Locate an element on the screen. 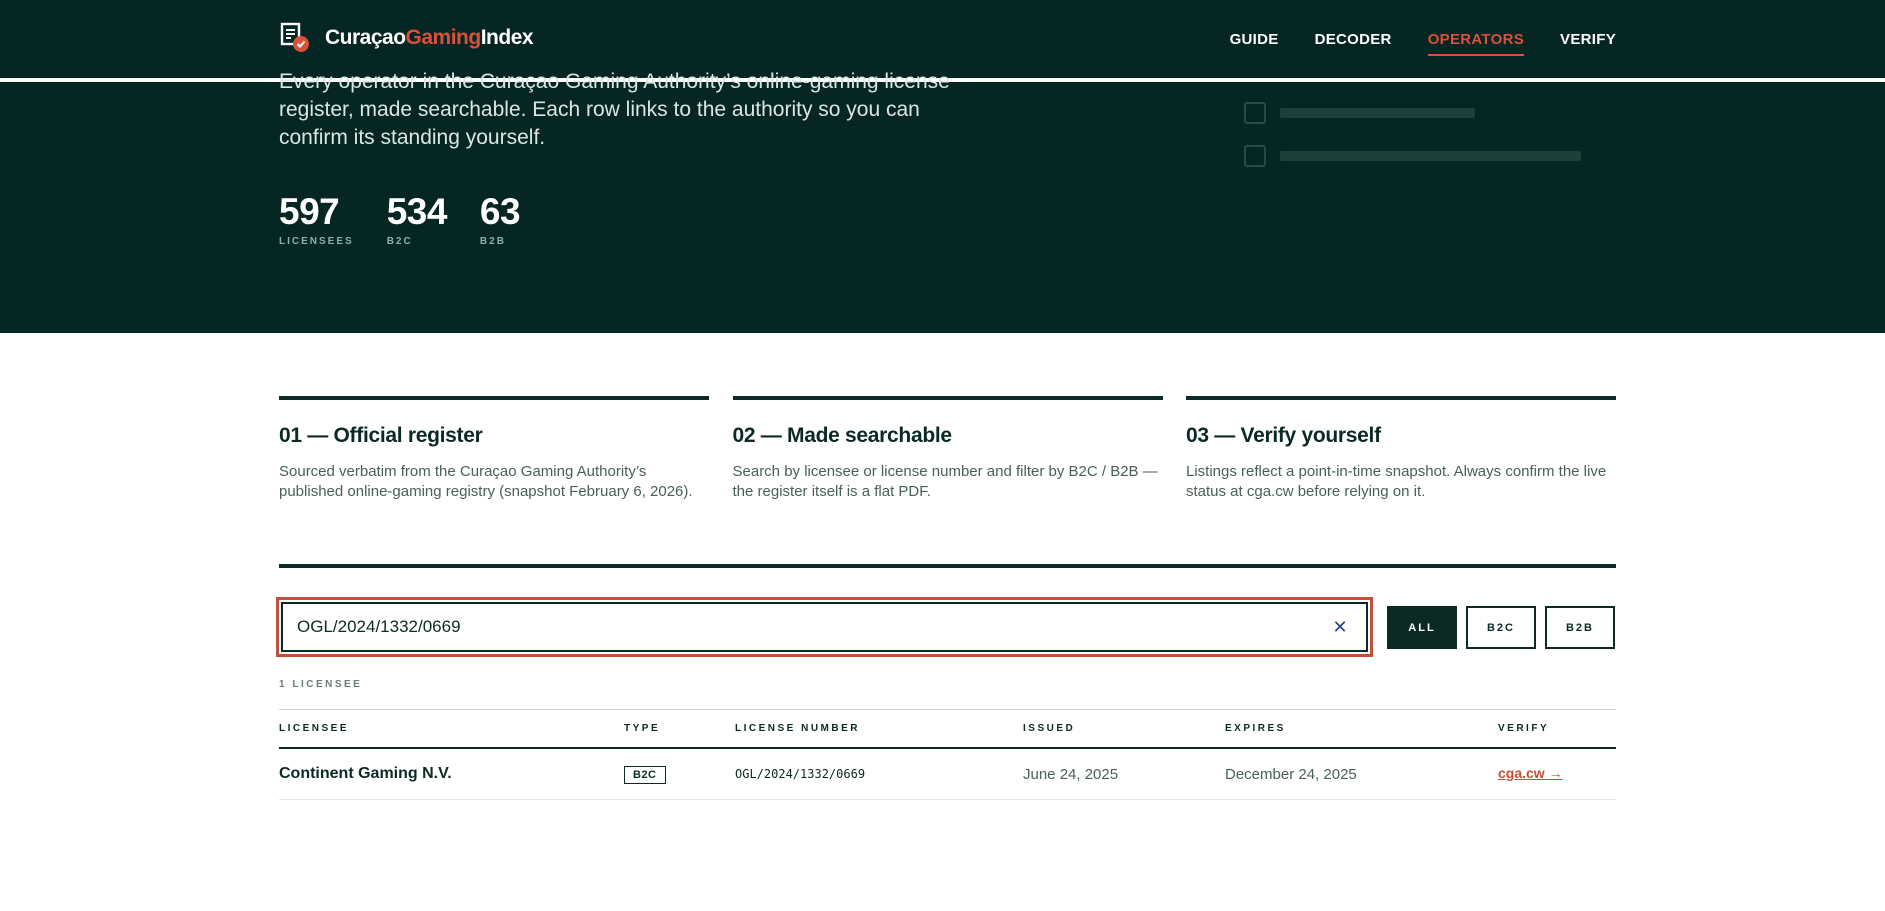 This screenshot has width=1885, height=911. brand-part-curacao: Curaçao is located at coordinates (365, 37).